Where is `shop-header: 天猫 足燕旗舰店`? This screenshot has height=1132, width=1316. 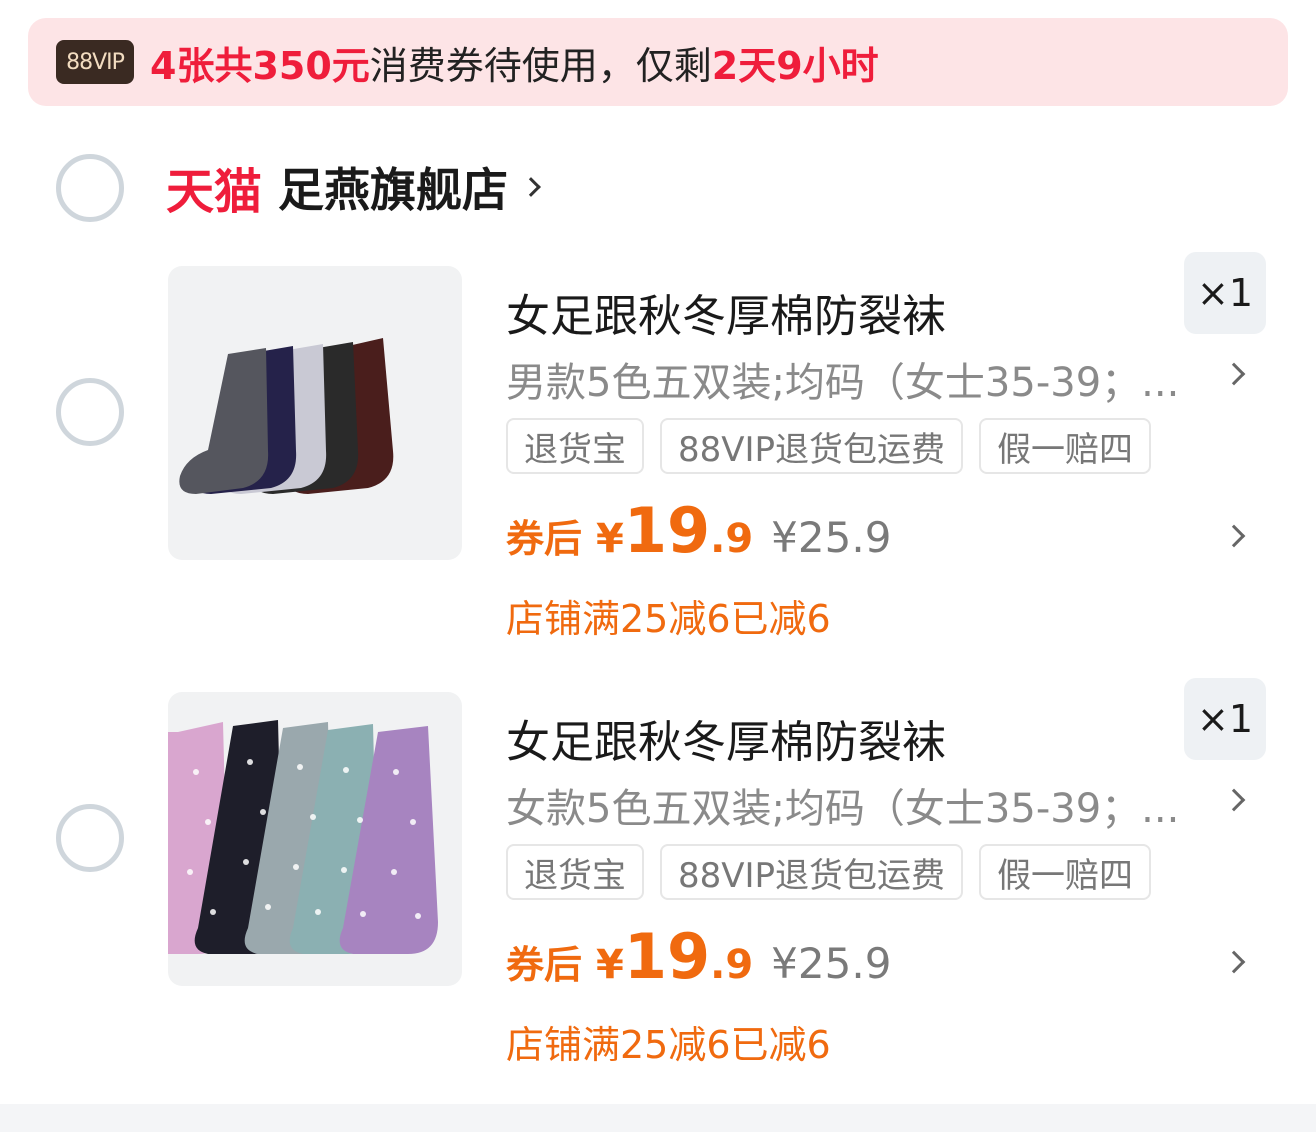
shop-header: 天猫 足燕旗舰店 is located at coordinates (353, 187).